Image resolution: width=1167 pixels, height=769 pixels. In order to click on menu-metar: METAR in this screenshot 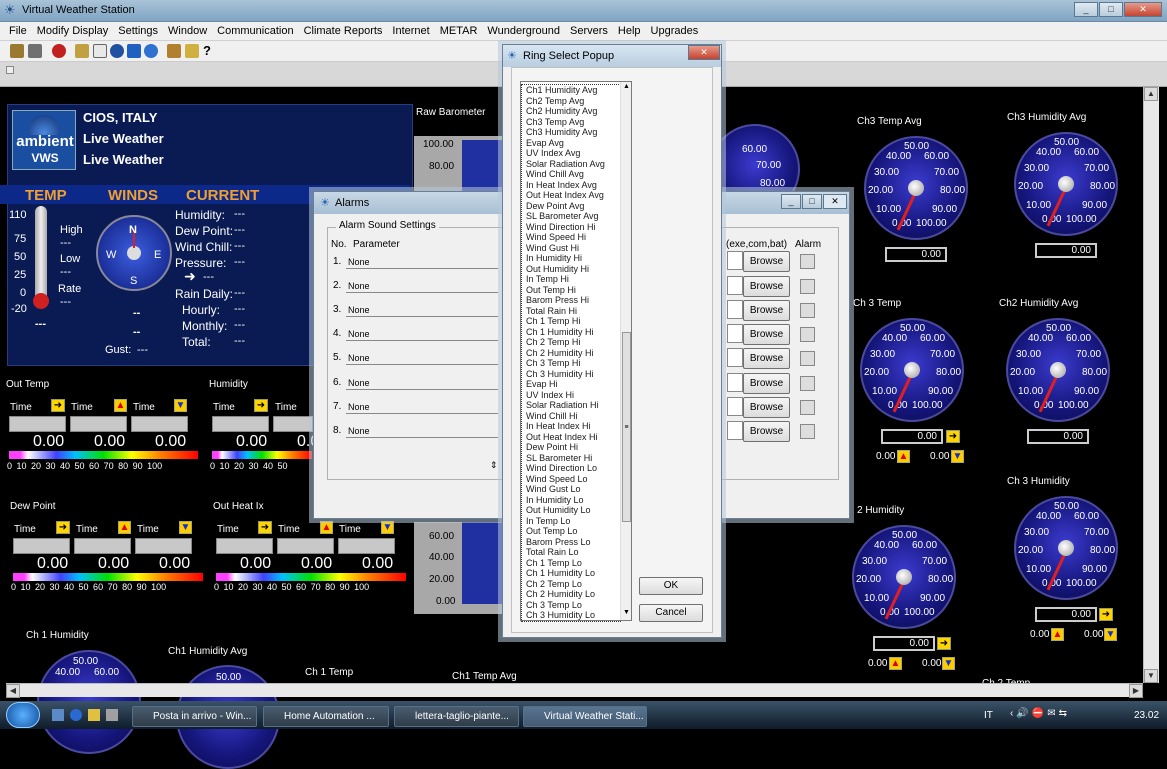, I will do `click(459, 29)`.